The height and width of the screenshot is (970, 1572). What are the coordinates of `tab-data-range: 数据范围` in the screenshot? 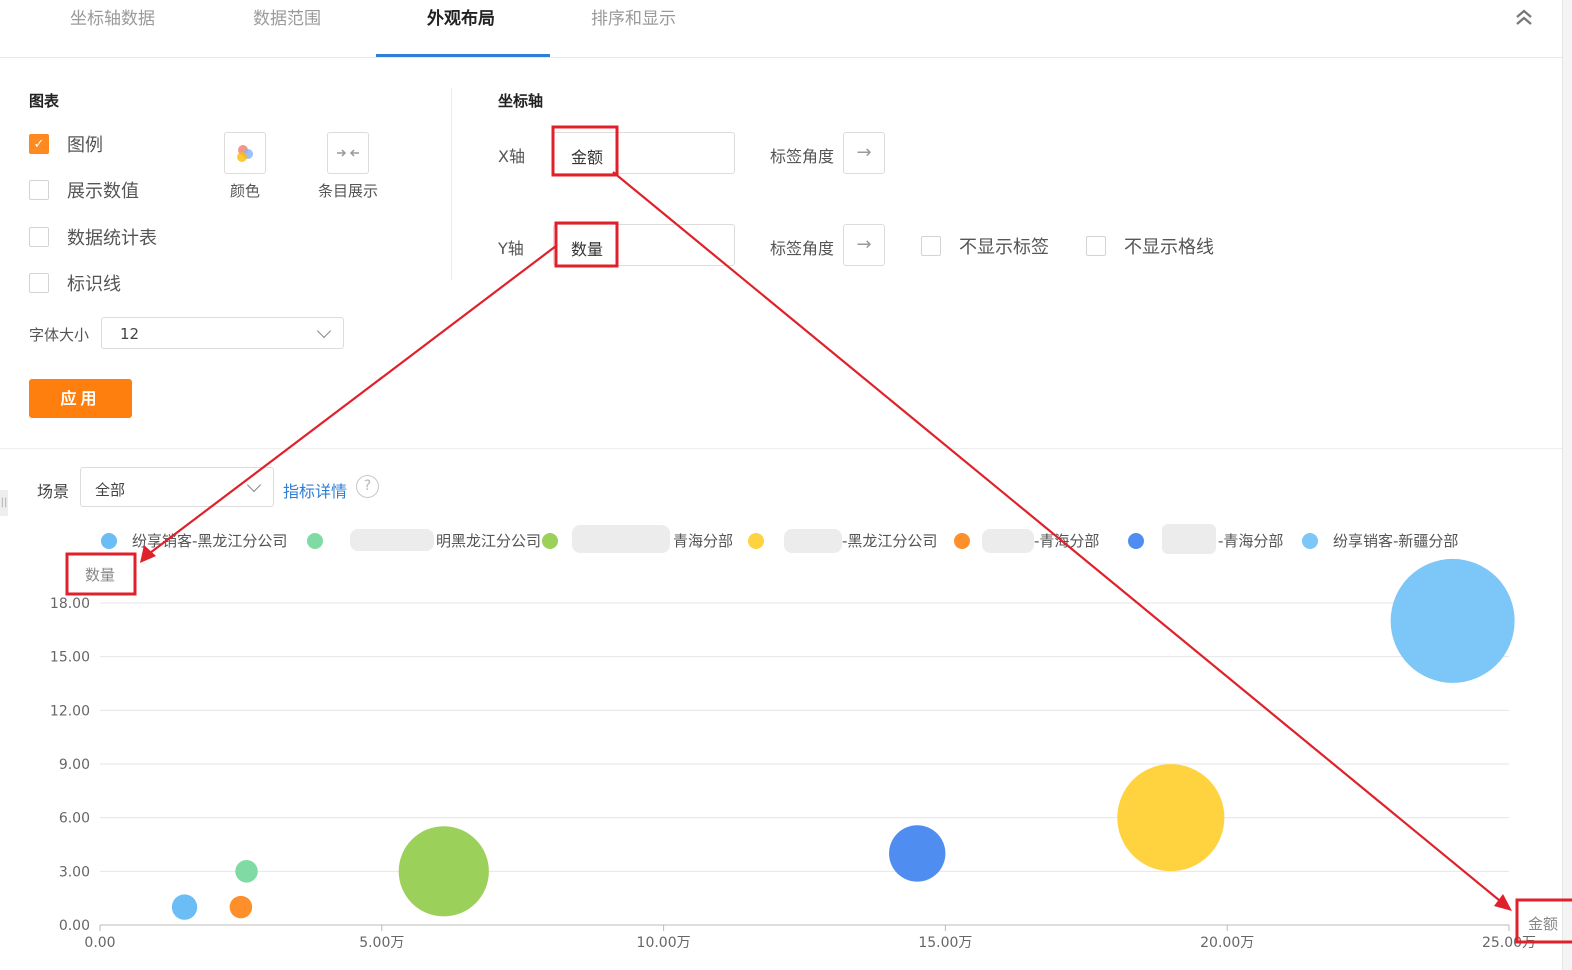 It's located at (287, 16).